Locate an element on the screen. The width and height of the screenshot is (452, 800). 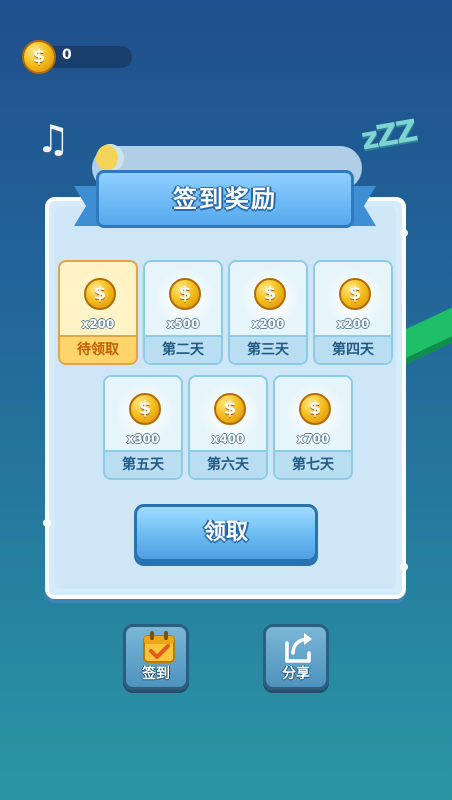
day-label: 第七天 is located at coordinates (313, 464).